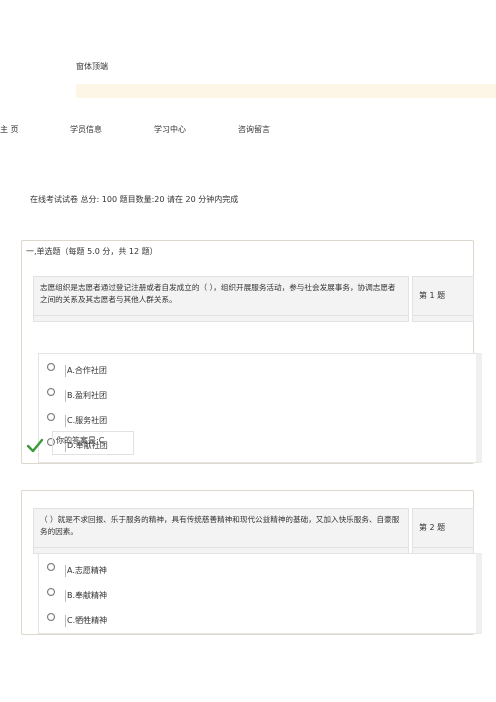 Image resolution: width=496 pixels, height=702 pixels. What do you see at coordinates (86, 621) in the screenshot?
I see `option-label: C.牺牲精神` at bounding box center [86, 621].